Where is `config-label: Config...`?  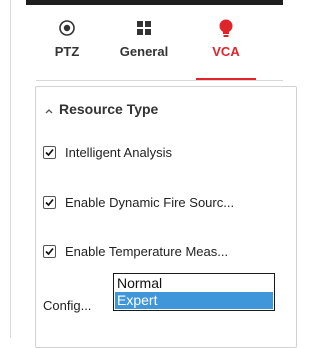
config-label: Config... is located at coordinates (67, 305).